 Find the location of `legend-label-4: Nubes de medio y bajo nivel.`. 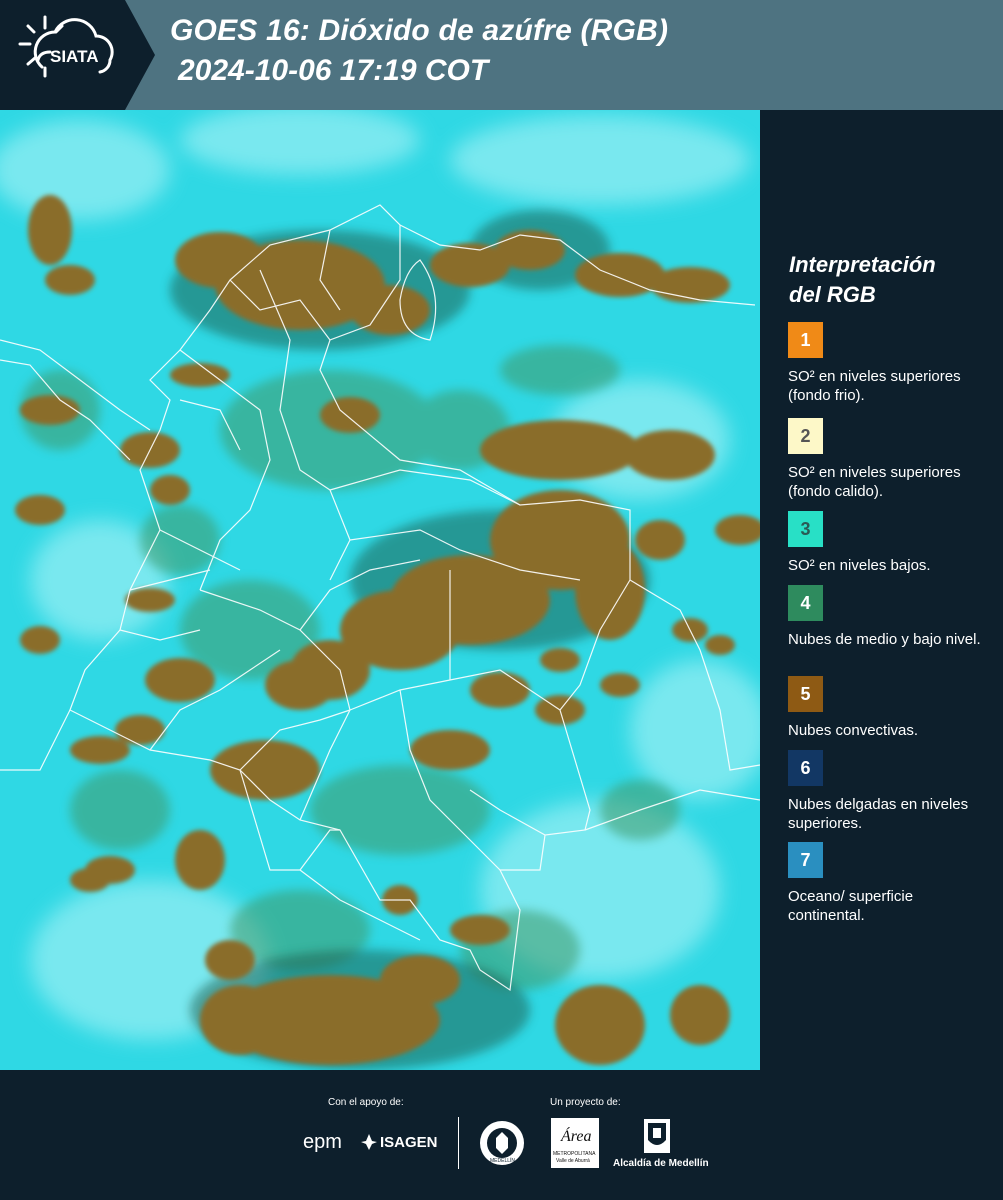

legend-label-4: Nubes de medio y bajo nivel. is located at coordinates (884, 639).